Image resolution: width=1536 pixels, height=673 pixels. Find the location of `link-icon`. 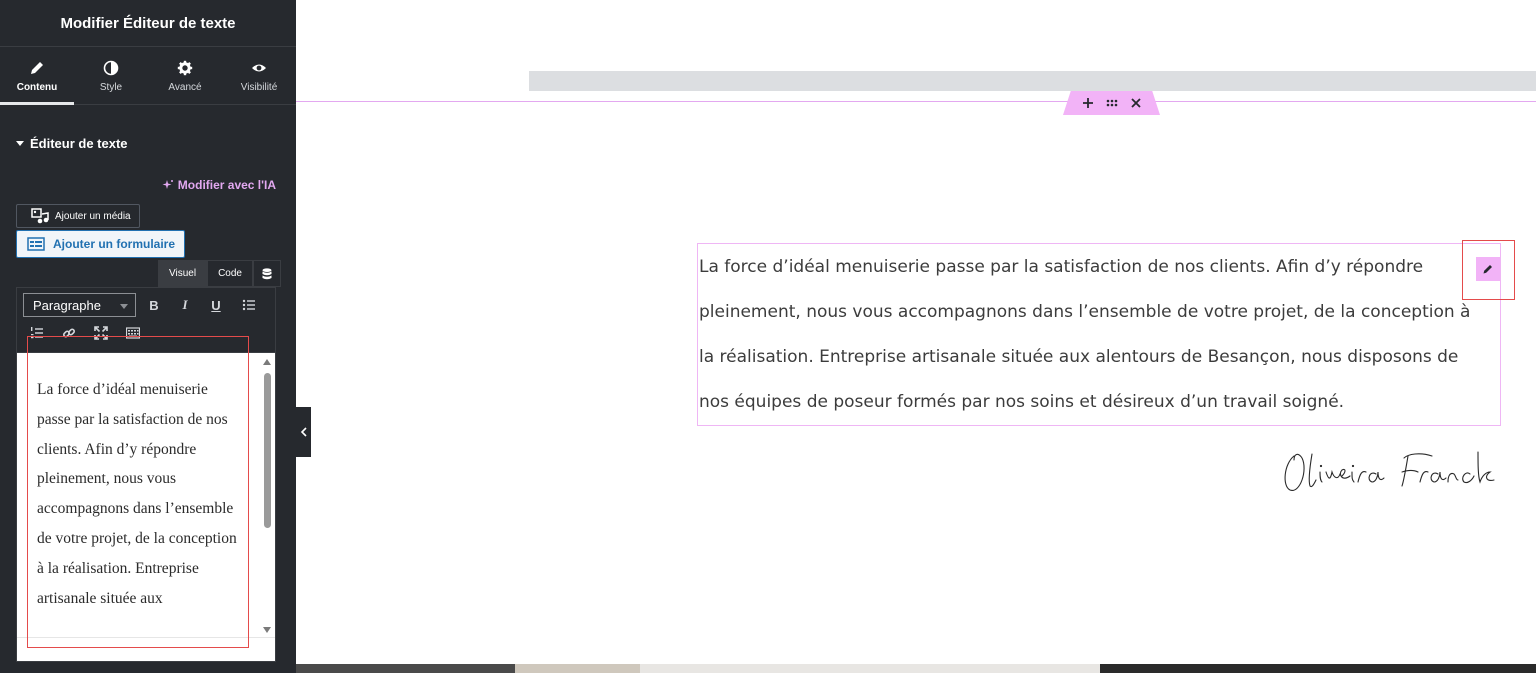

link-icon is located at coordinates (69, 333).